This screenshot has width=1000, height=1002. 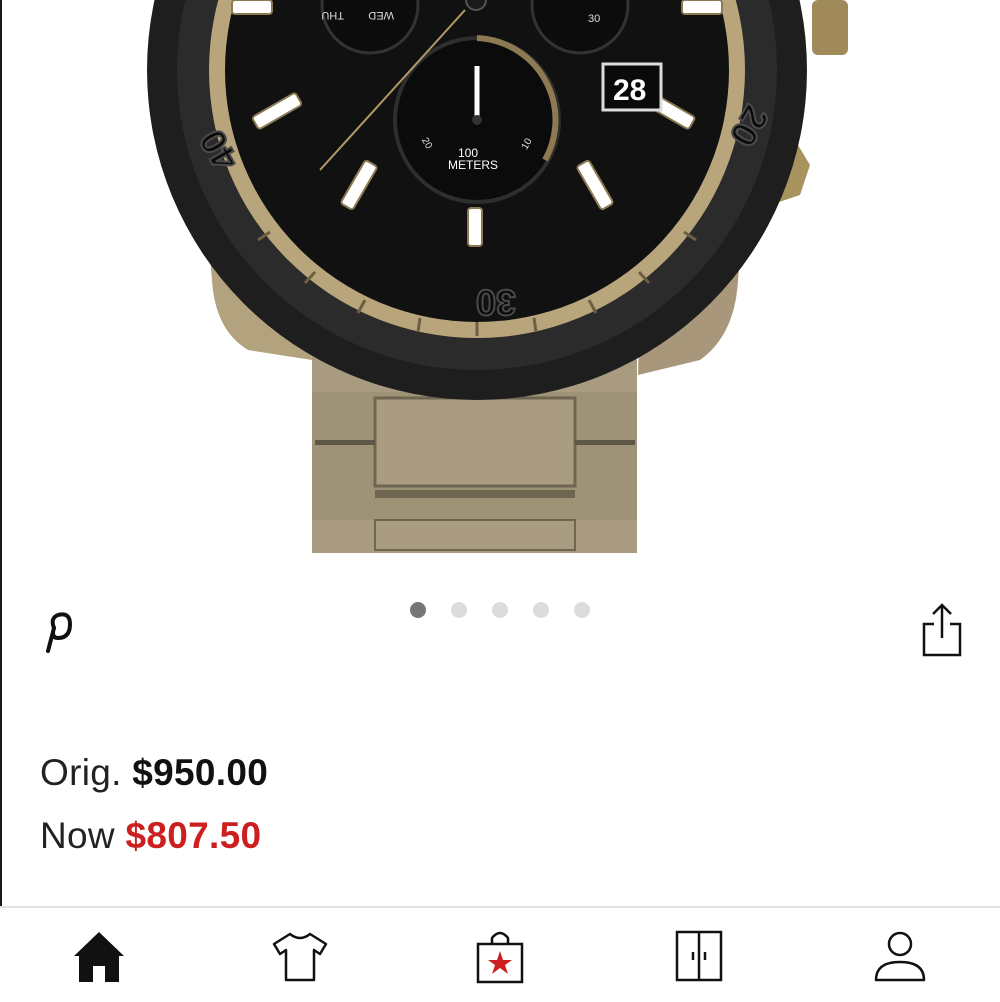 I want to click on shirt-icon, so click(x=300, y=957).